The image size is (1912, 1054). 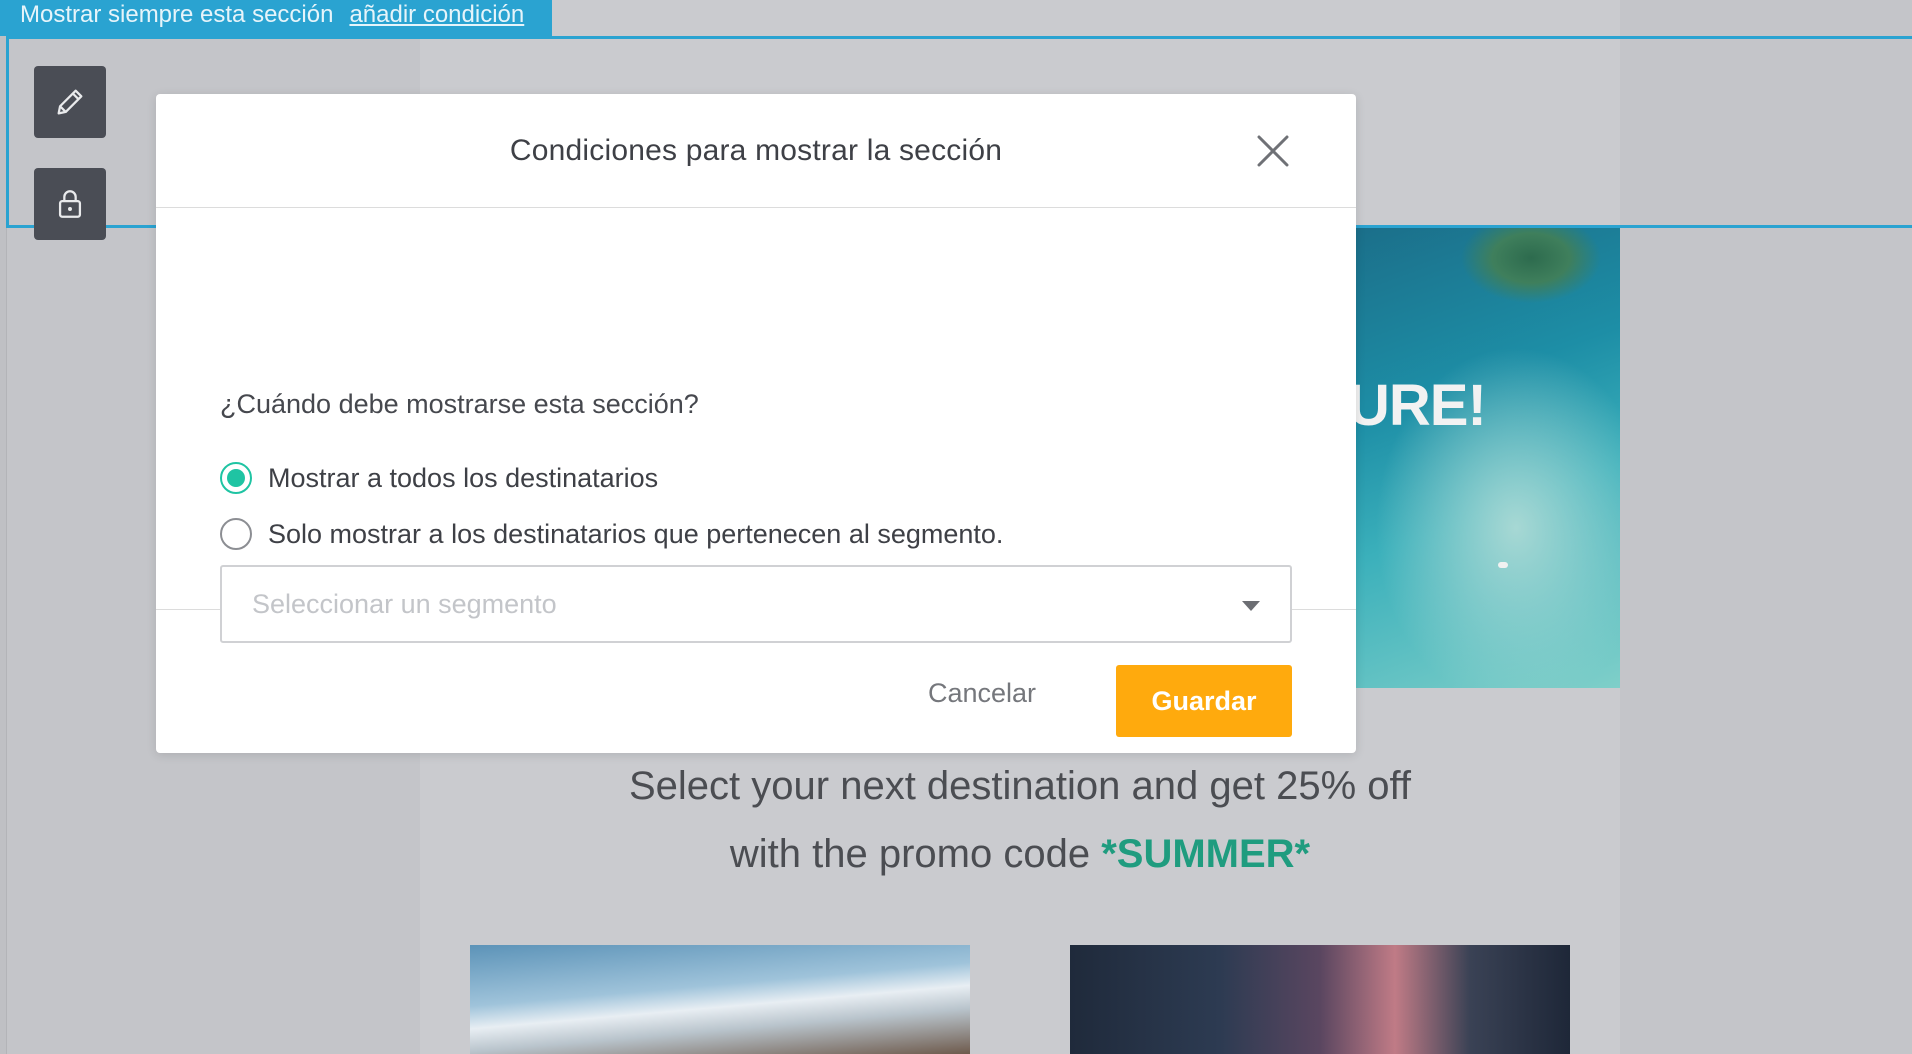 What do you see at coordinates (915, 854) in the screenshot?
I see `promo-line-2-prefix: with the promo code` at bounding box center [915, 854].